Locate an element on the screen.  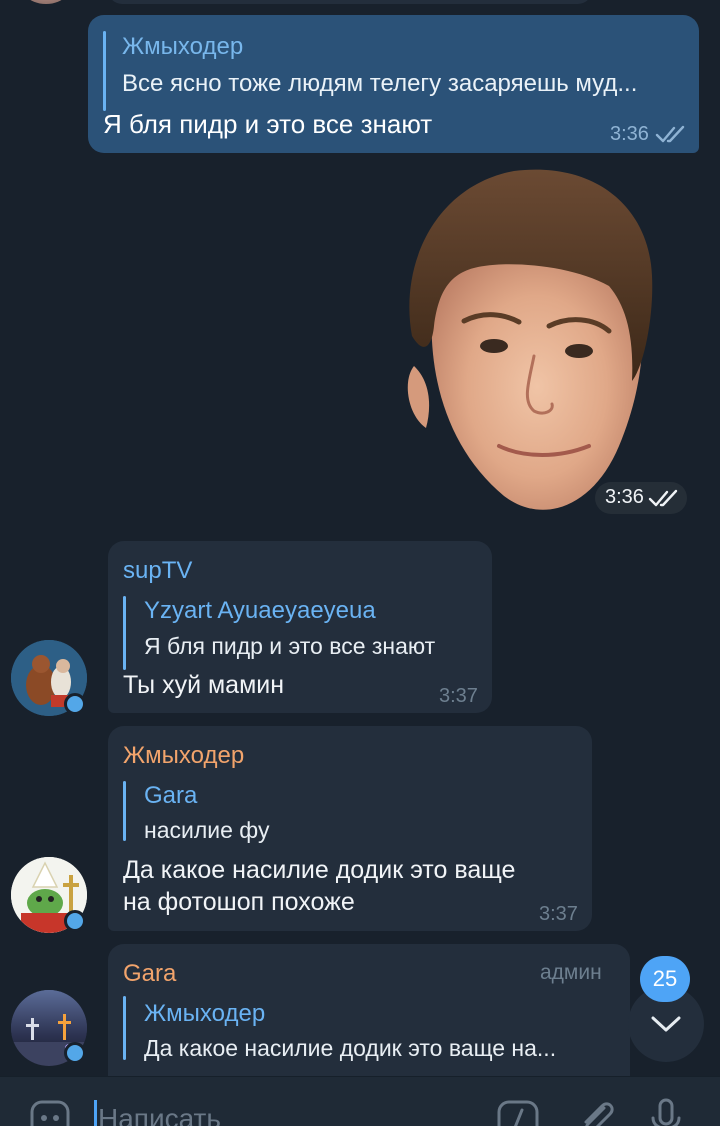
sender-name: Gara is located at coordinates (149, 974).